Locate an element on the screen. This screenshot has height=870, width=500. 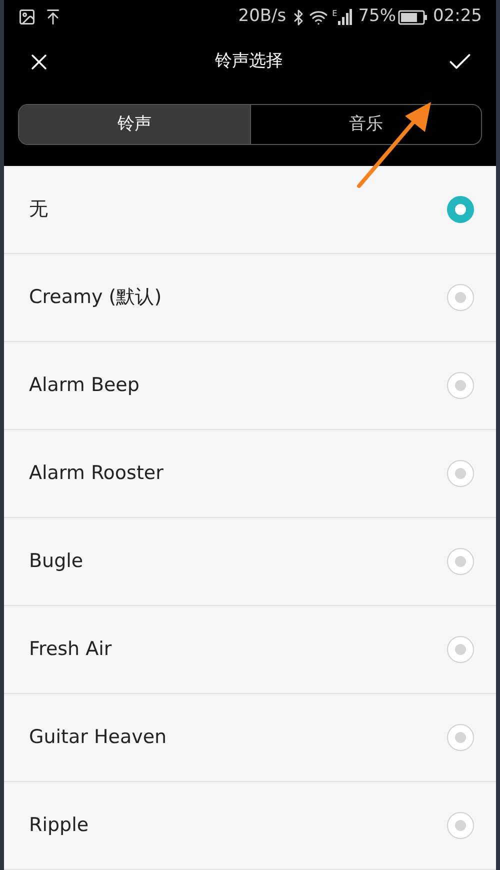
upload-icon is located at coordinates (53, 17).